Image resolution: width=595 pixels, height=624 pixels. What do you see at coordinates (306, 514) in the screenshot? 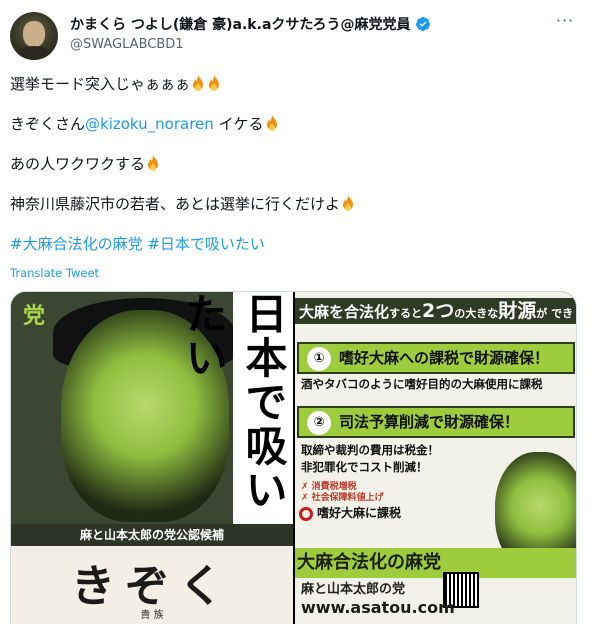
I see `circle-icon` at bounding box center [306, 514].